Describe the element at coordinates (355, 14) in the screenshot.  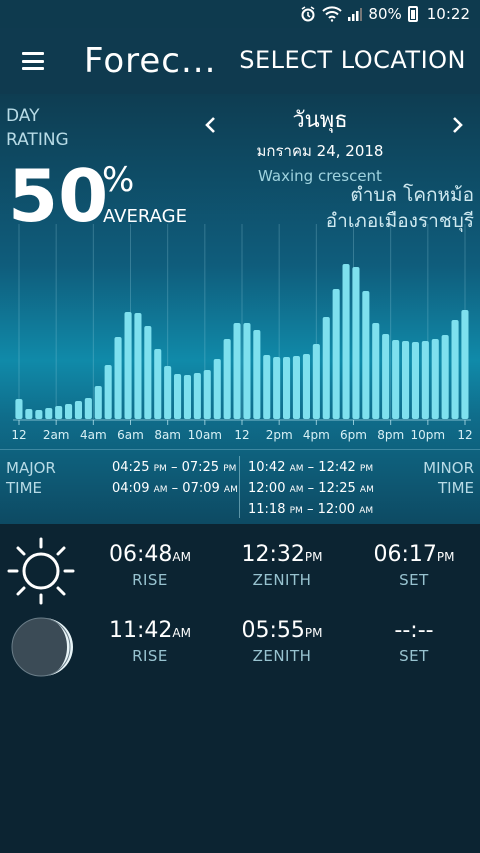
I see `signal-icon` at that location.